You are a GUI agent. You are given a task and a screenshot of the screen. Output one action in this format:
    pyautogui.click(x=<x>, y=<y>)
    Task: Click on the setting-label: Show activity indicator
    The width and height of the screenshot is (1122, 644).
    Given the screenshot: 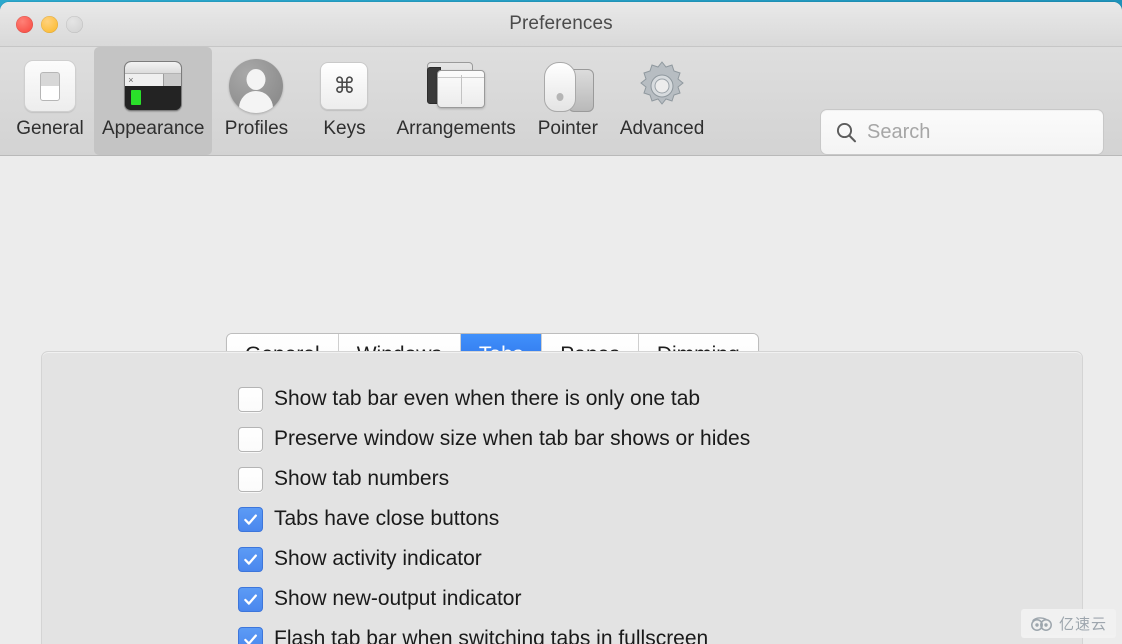 What is the action you would take?
    pyautogui.click(x=378, y=558)
    